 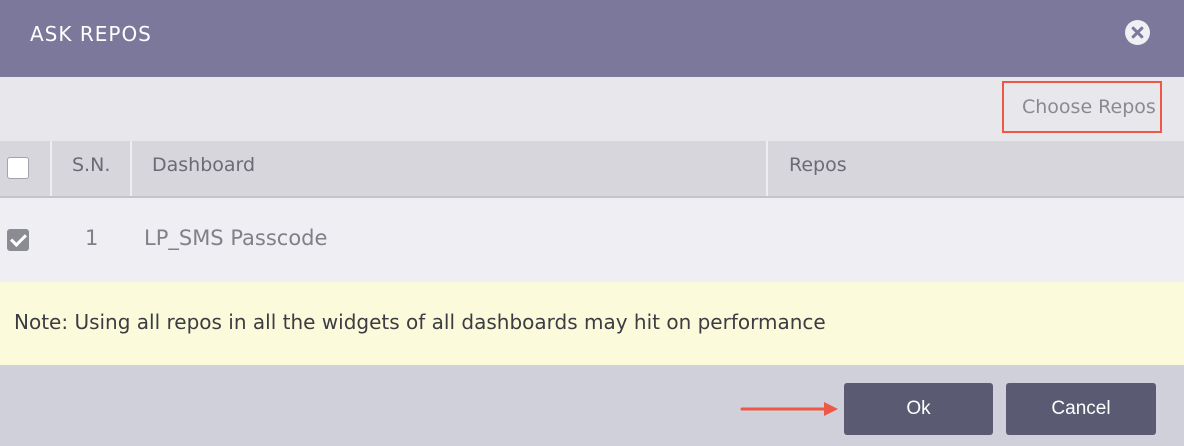 I want to click on cancel-button: Cancel, so click(x=1081, y=409).